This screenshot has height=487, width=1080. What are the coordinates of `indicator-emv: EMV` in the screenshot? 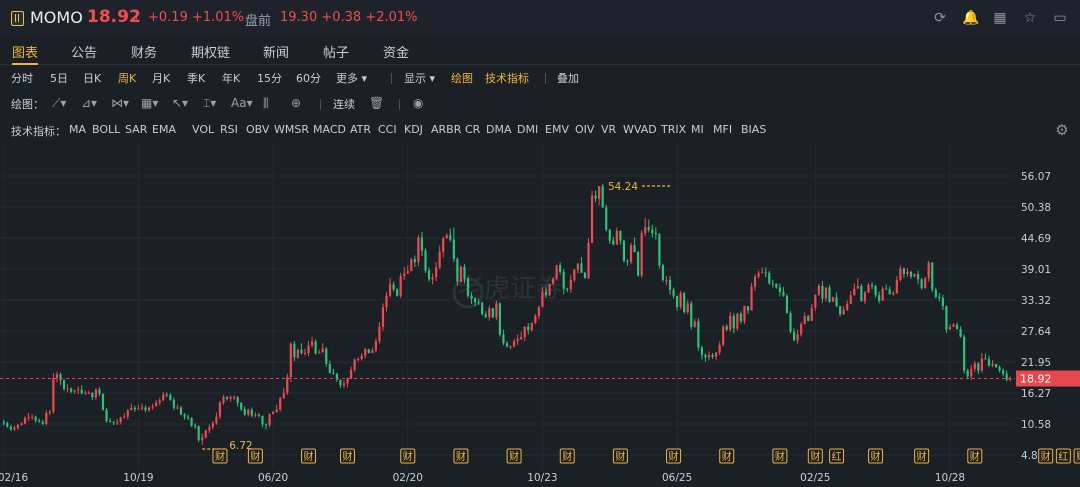 It's located at (557, 129).